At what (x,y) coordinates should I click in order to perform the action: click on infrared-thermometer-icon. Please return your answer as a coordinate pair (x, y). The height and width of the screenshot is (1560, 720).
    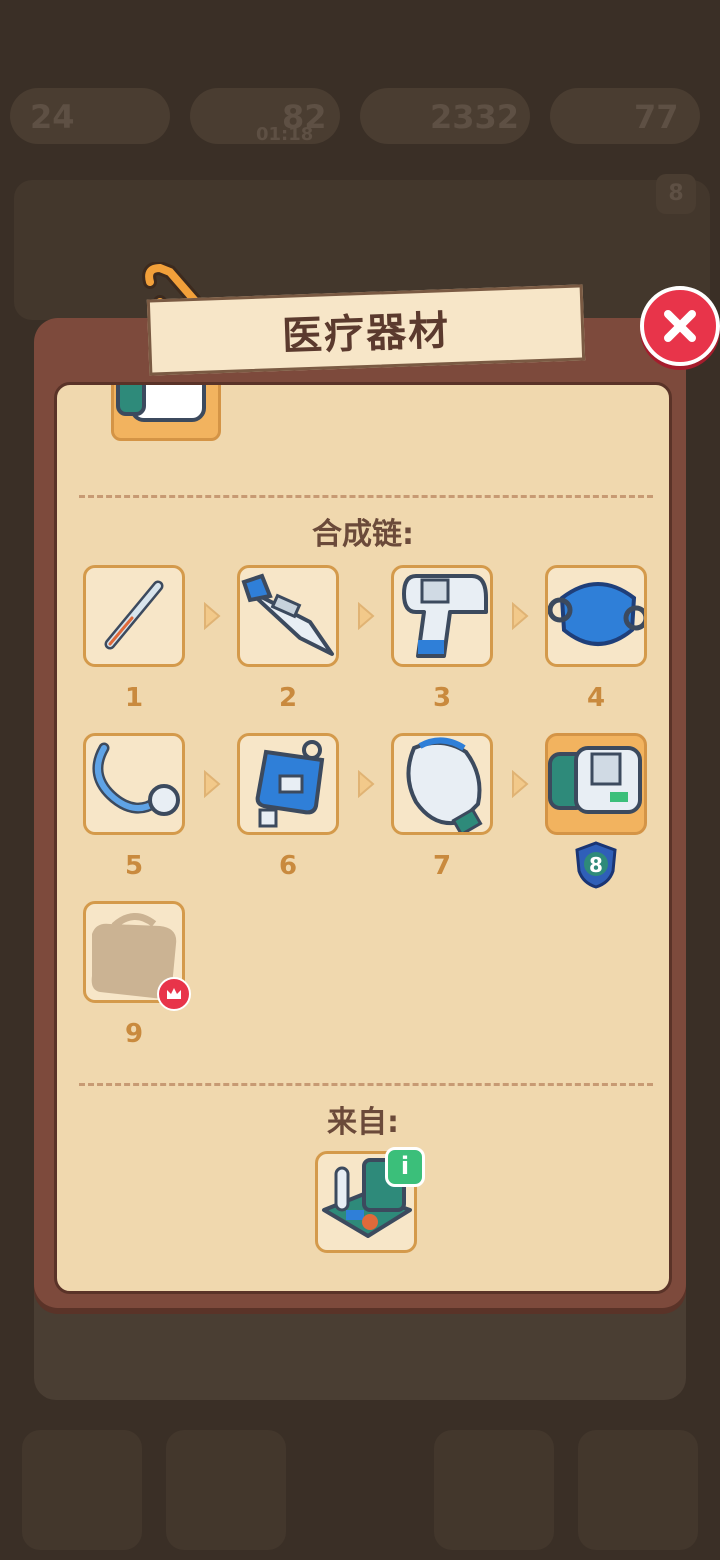
    Looking at the image, I should click on (445, 616).